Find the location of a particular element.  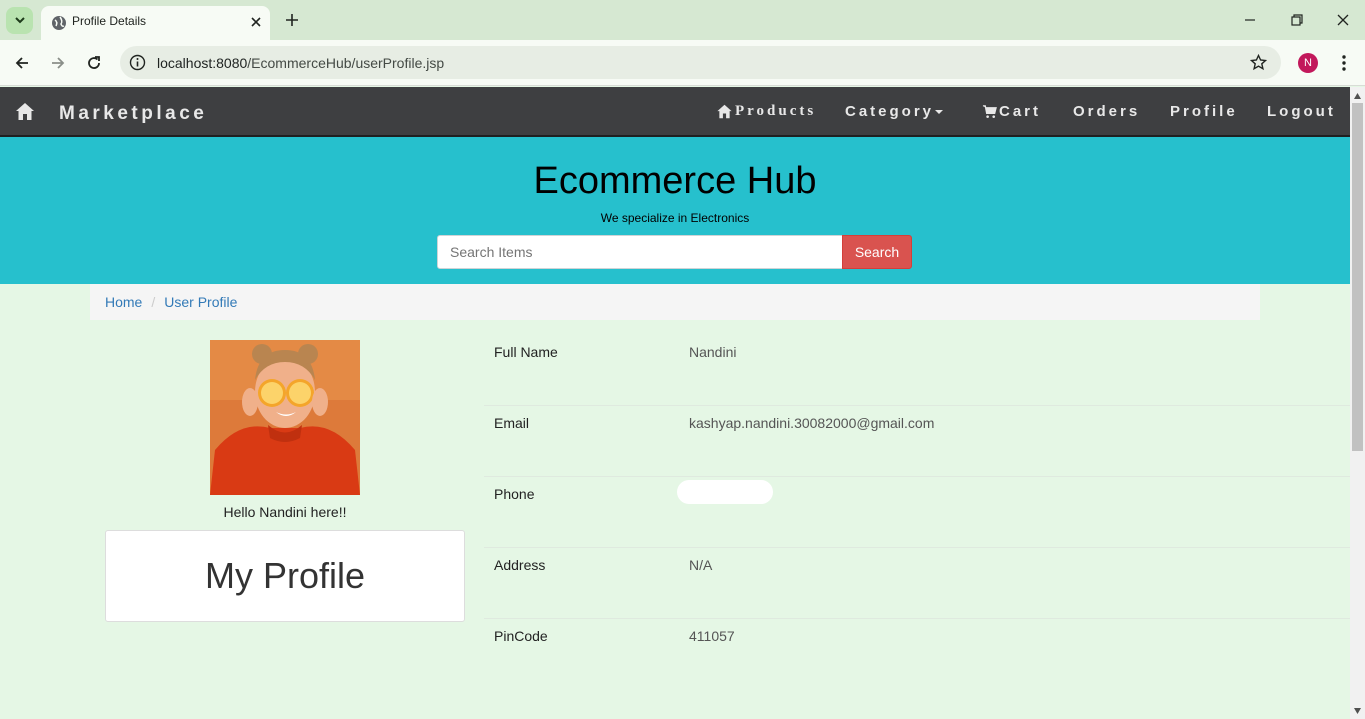

scroll-down-icon is located at coordinates (1357, 711).